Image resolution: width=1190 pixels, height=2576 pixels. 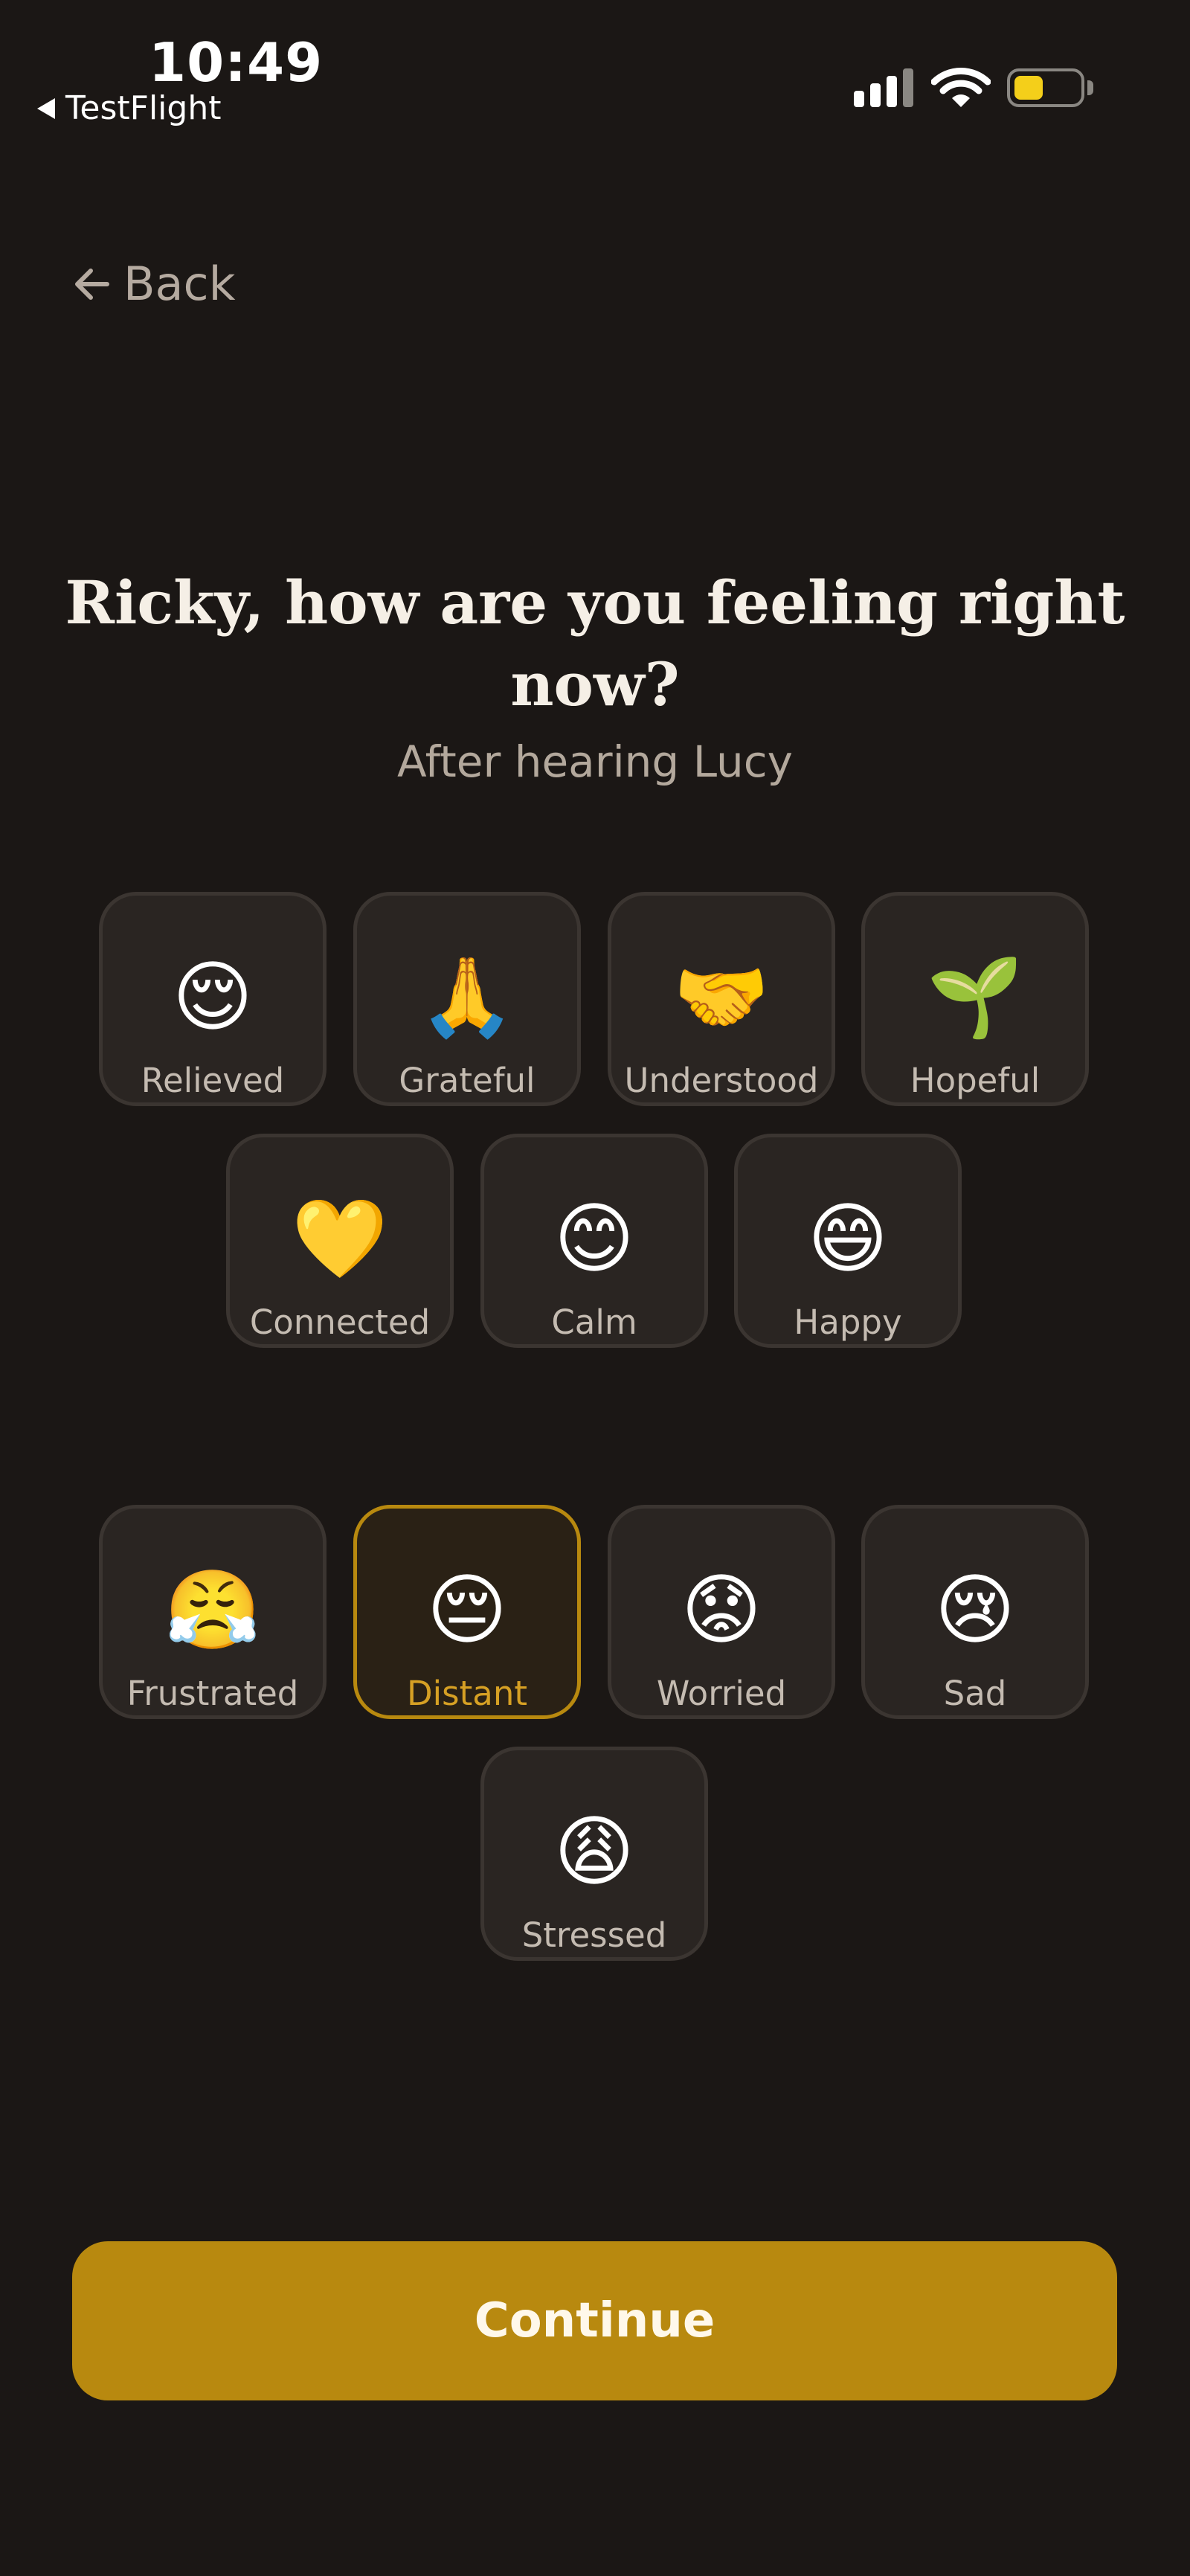 I want to click on emotion-card-frustrated: 😤 Frustrated, so click(x=213, y=1612).